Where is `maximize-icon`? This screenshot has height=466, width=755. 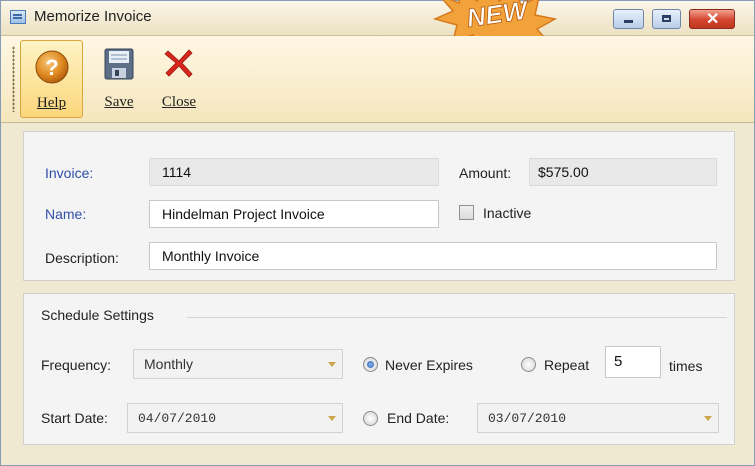
maximize-icon is located at coordinates (666, 18).